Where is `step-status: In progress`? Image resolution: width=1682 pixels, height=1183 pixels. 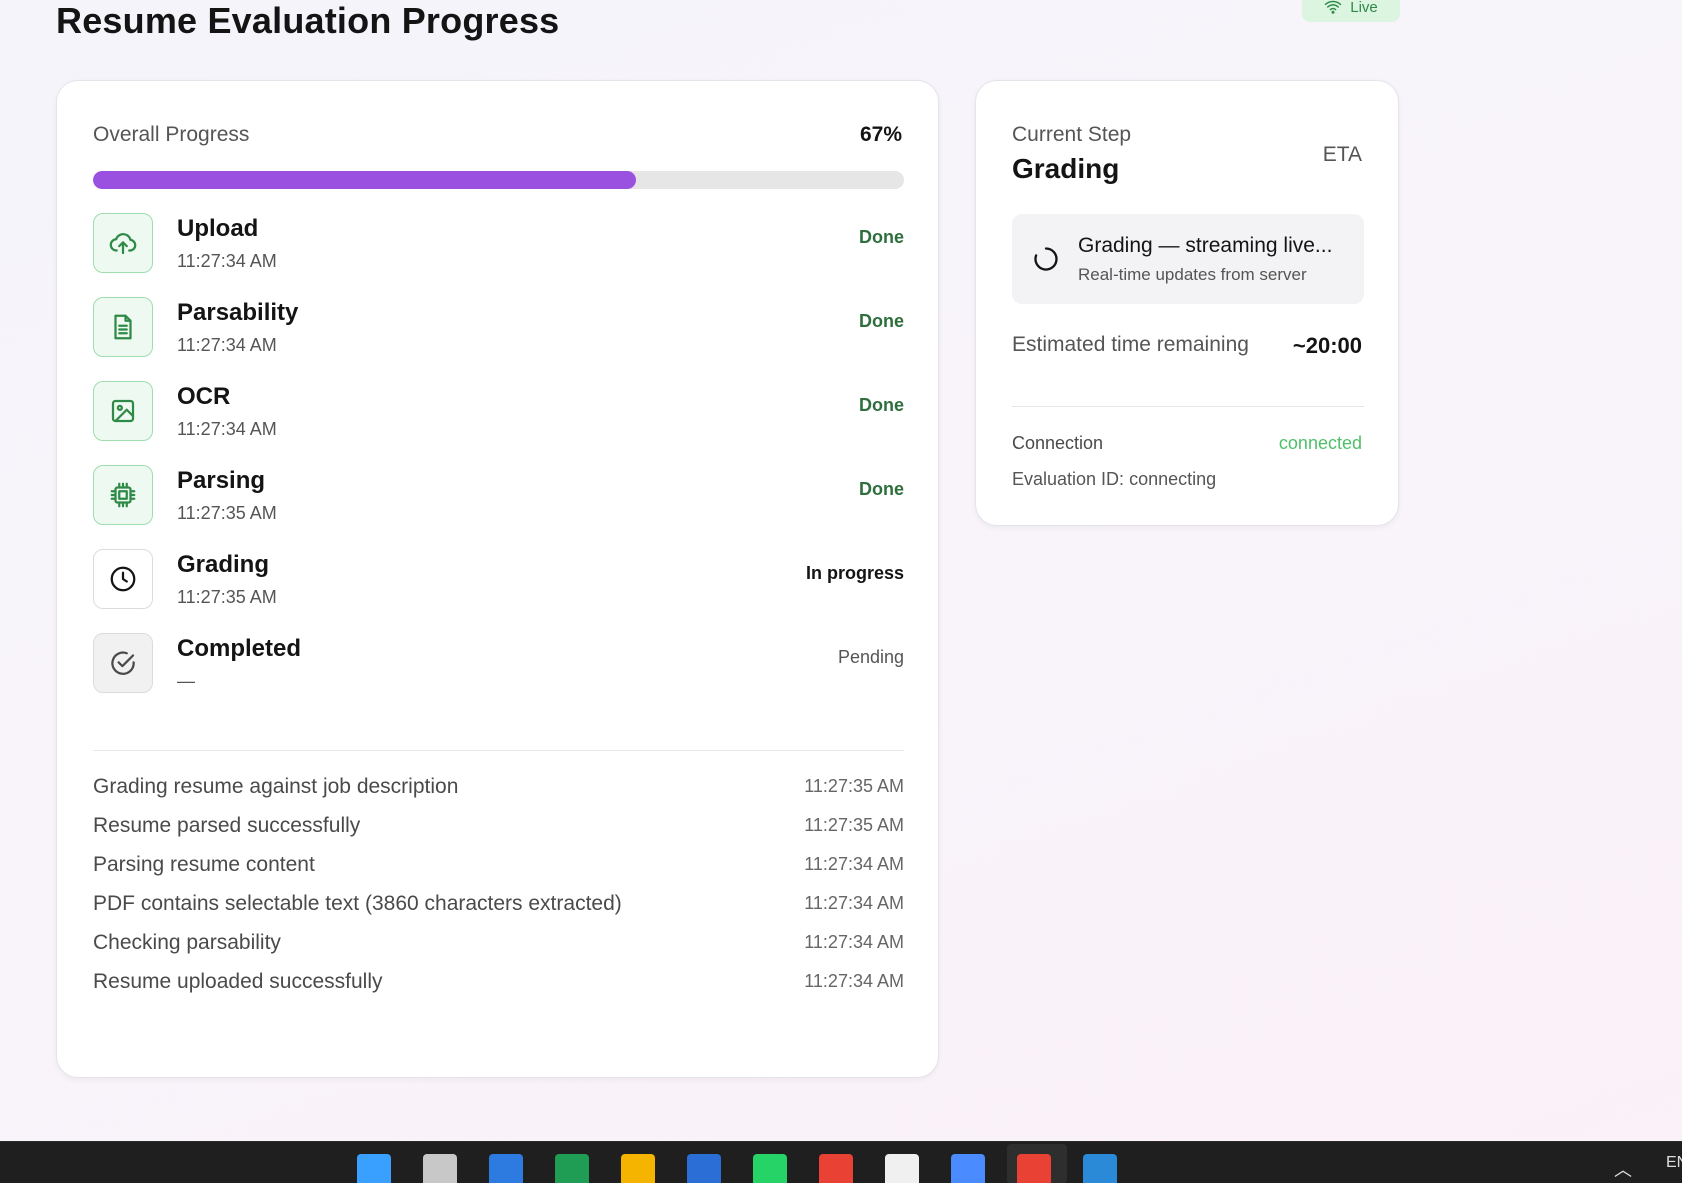
step-status: In progress is located at coordinates (854, 573).